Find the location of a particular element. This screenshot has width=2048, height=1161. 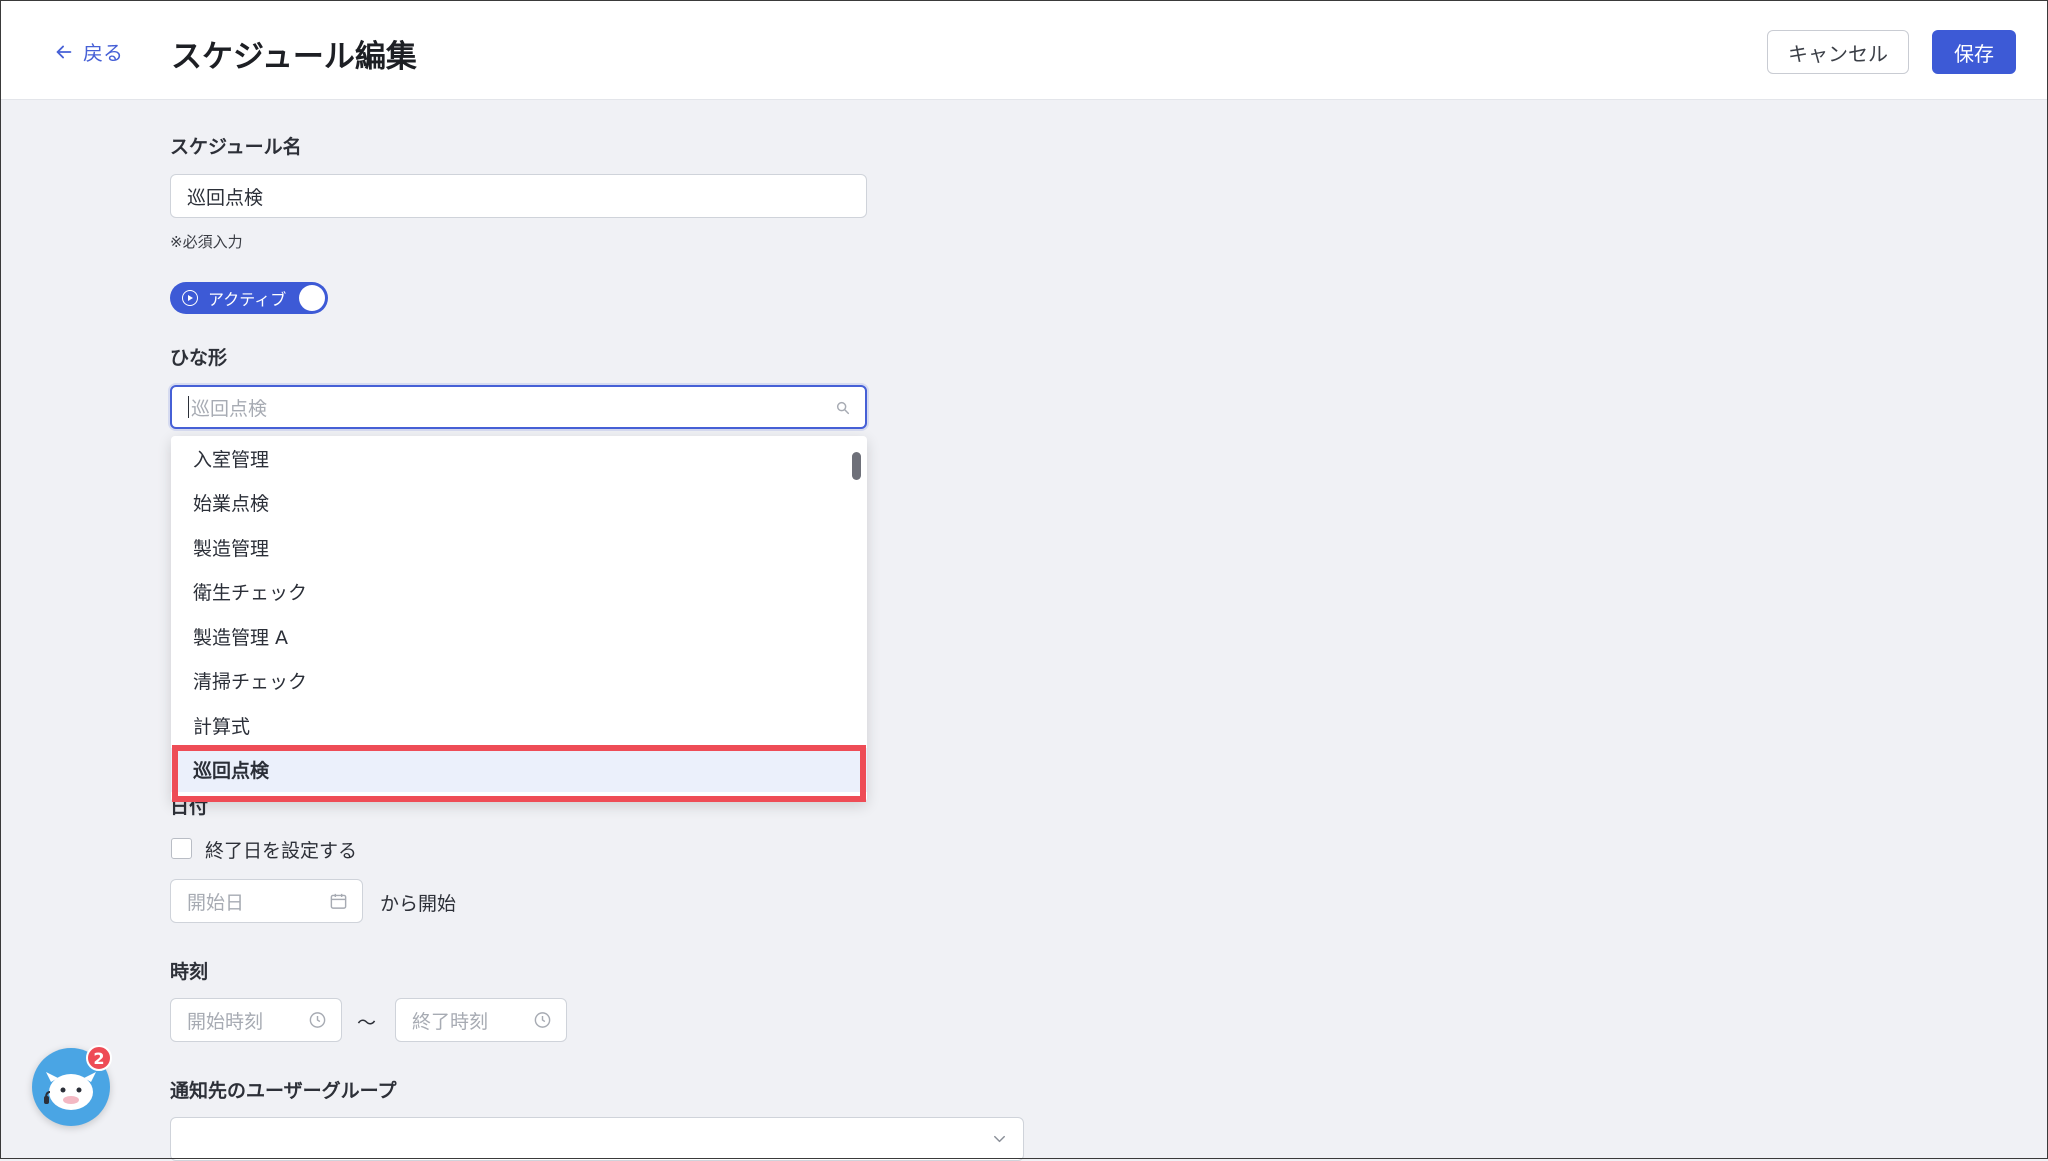

end-date-checkbox-label: 終了日を設定する is located at coordinates (281, 851).